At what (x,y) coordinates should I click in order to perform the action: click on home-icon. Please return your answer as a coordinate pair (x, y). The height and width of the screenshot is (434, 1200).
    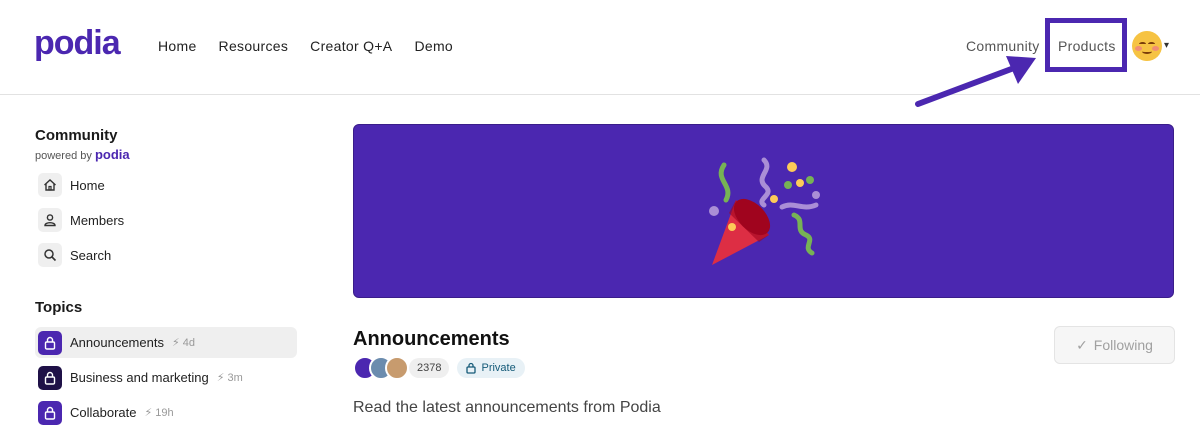
    Looking at the image, I should click on (50, 185).